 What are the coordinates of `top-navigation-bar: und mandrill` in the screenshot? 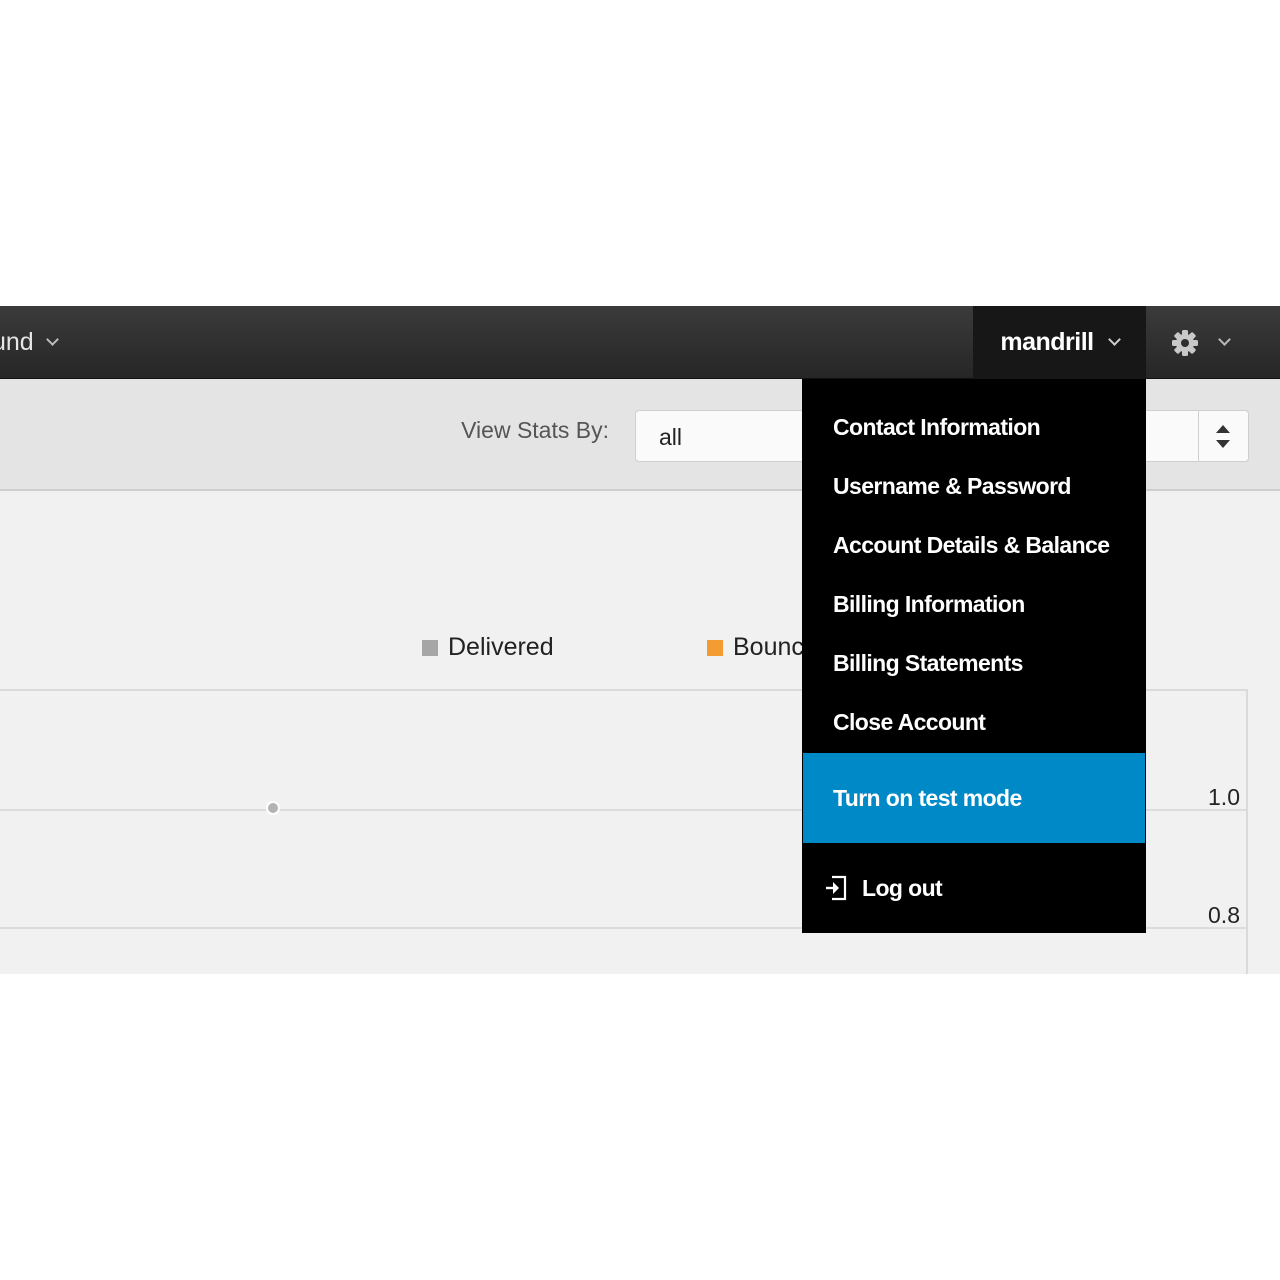 It's located at (640, 342).